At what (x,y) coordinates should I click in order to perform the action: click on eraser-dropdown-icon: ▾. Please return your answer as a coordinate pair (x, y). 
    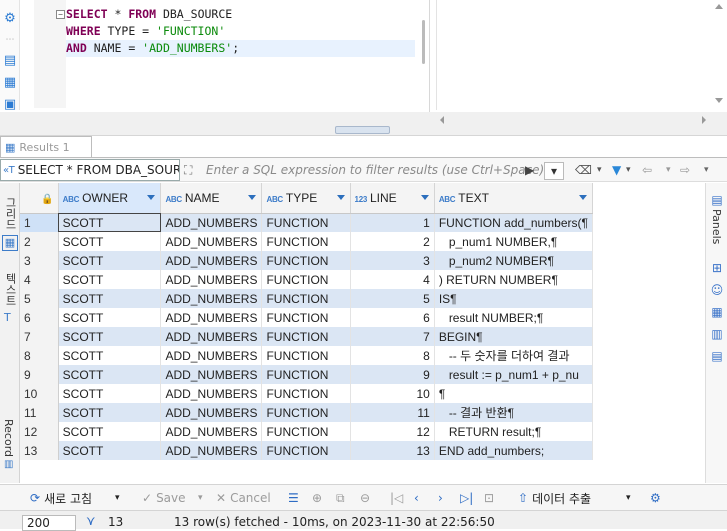
    Looking at the image, I should click on (599, 170).